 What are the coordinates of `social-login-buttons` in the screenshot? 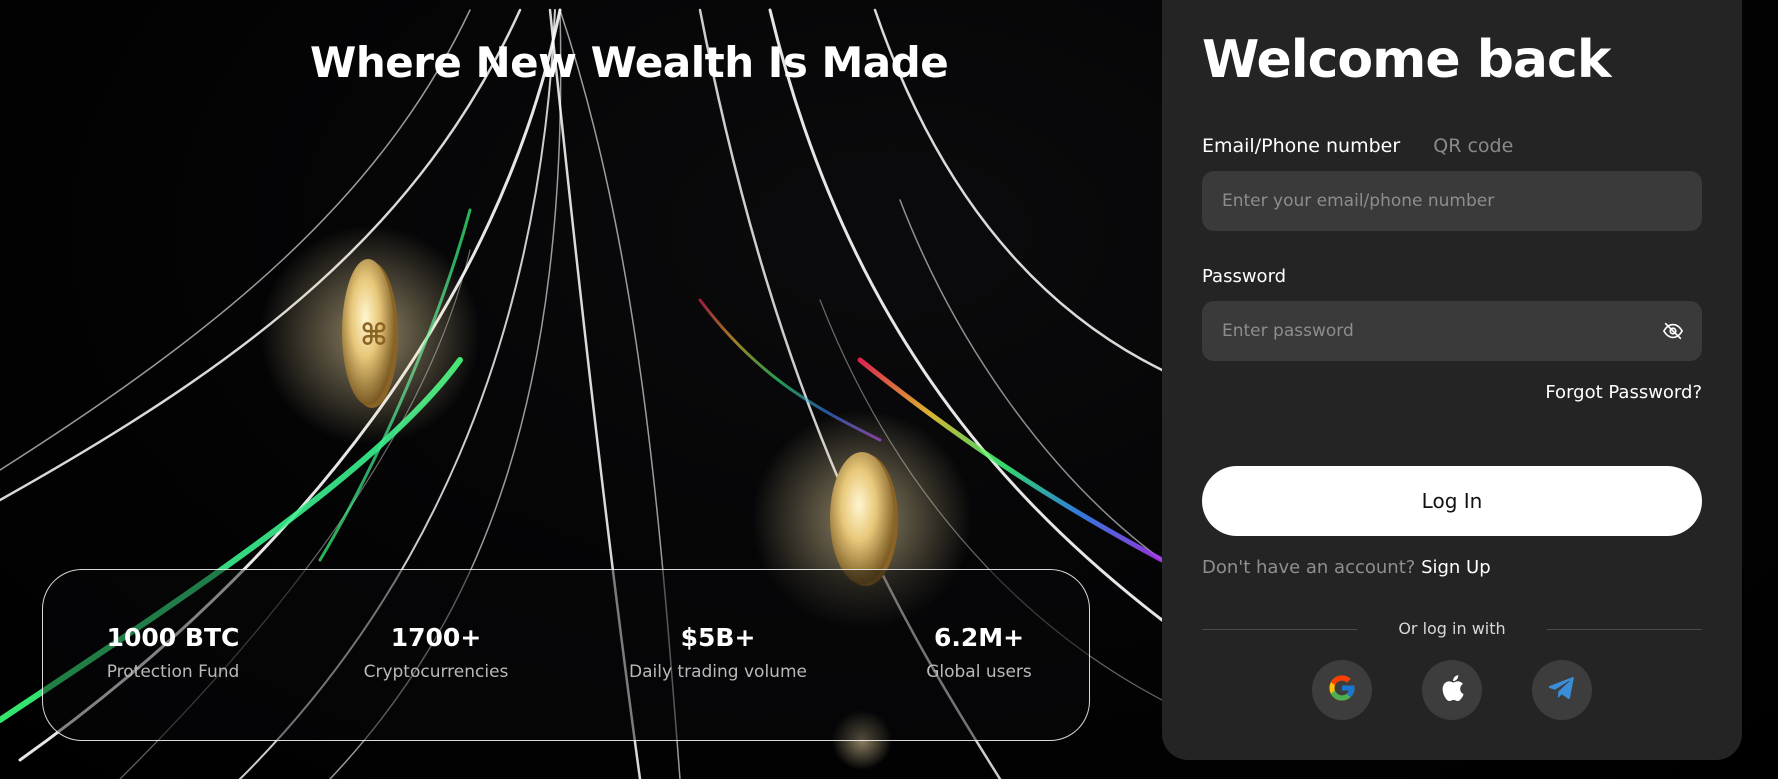 It's located at (1452, 690).